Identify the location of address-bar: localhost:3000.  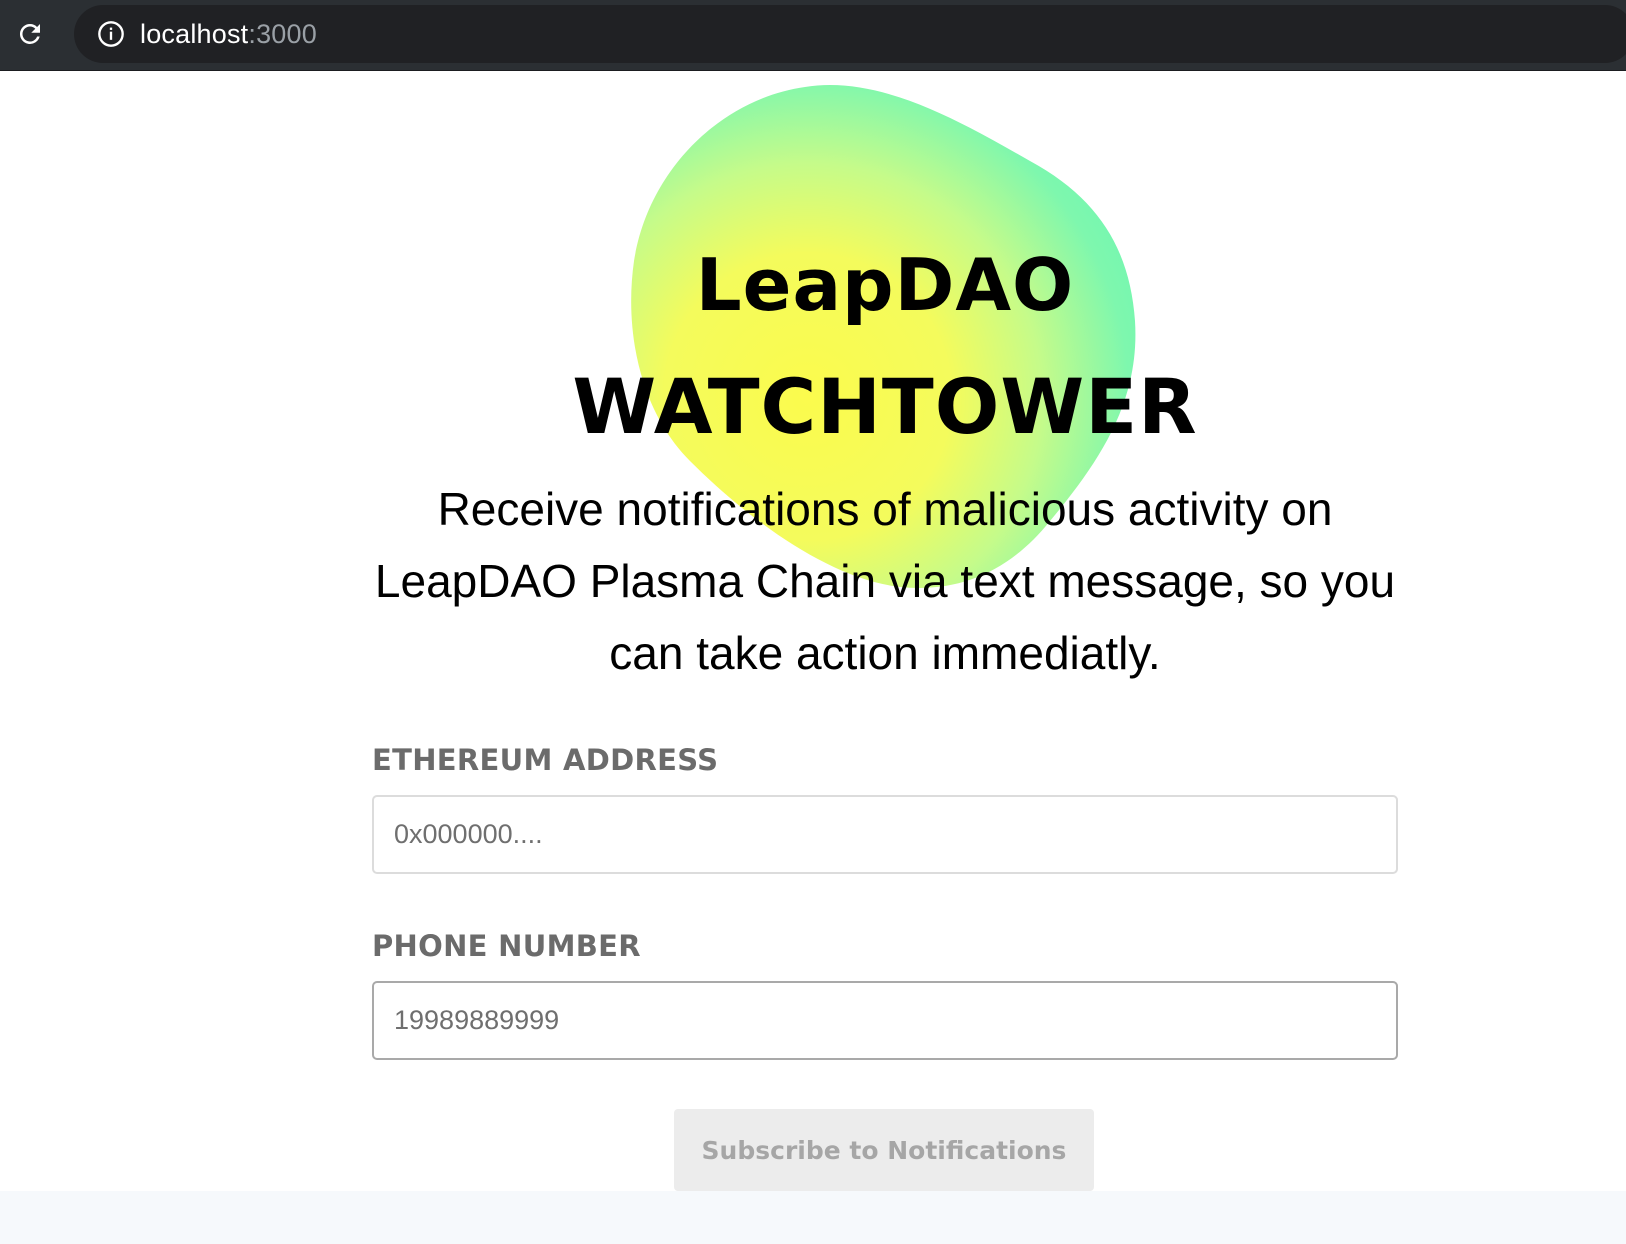
(850, 34).